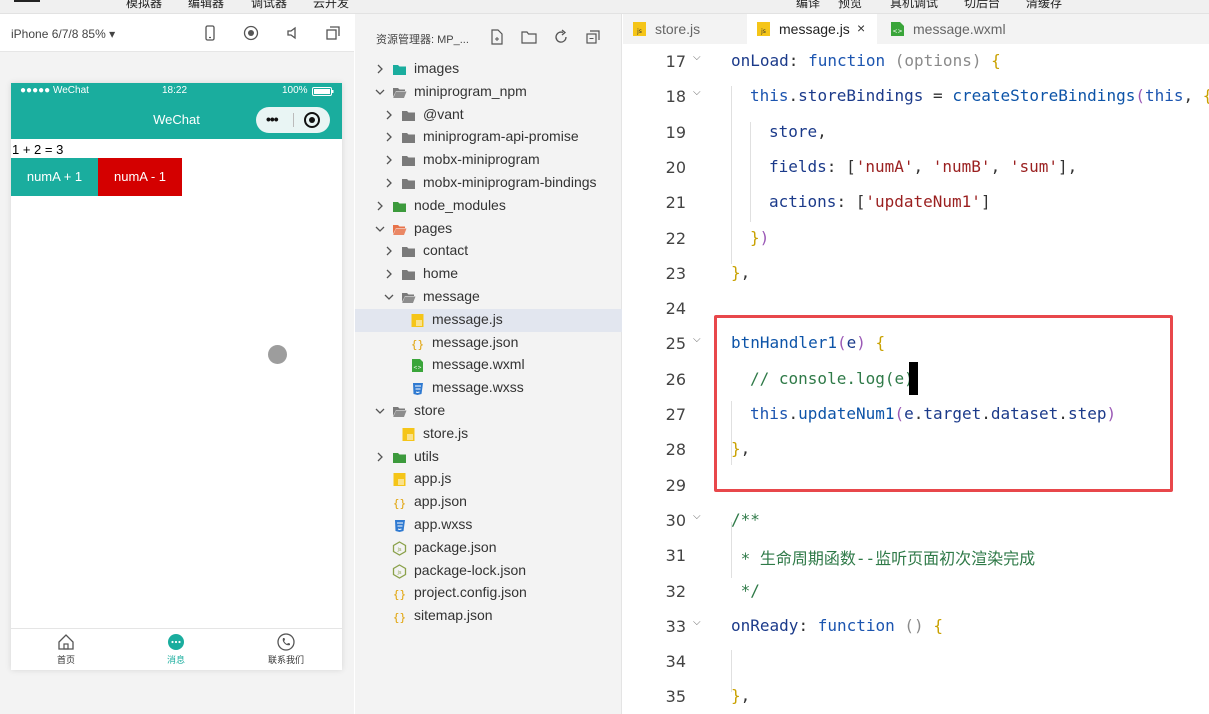 The image size is (1209, 714). Describe the element at coordinates (678, 29) in the screenshot. I see `tab-label: store.js` at that location.